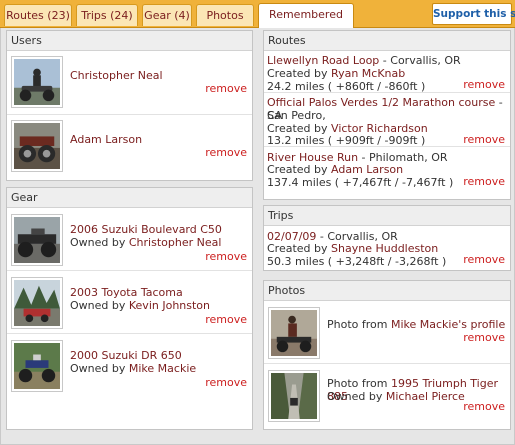 This screenshot has width=515, height=445. Describe the element at coordinates (346, 86) in the screenshot. I see `route-stats: 24.2 miles ( +860ft / -860ft )` at that location.